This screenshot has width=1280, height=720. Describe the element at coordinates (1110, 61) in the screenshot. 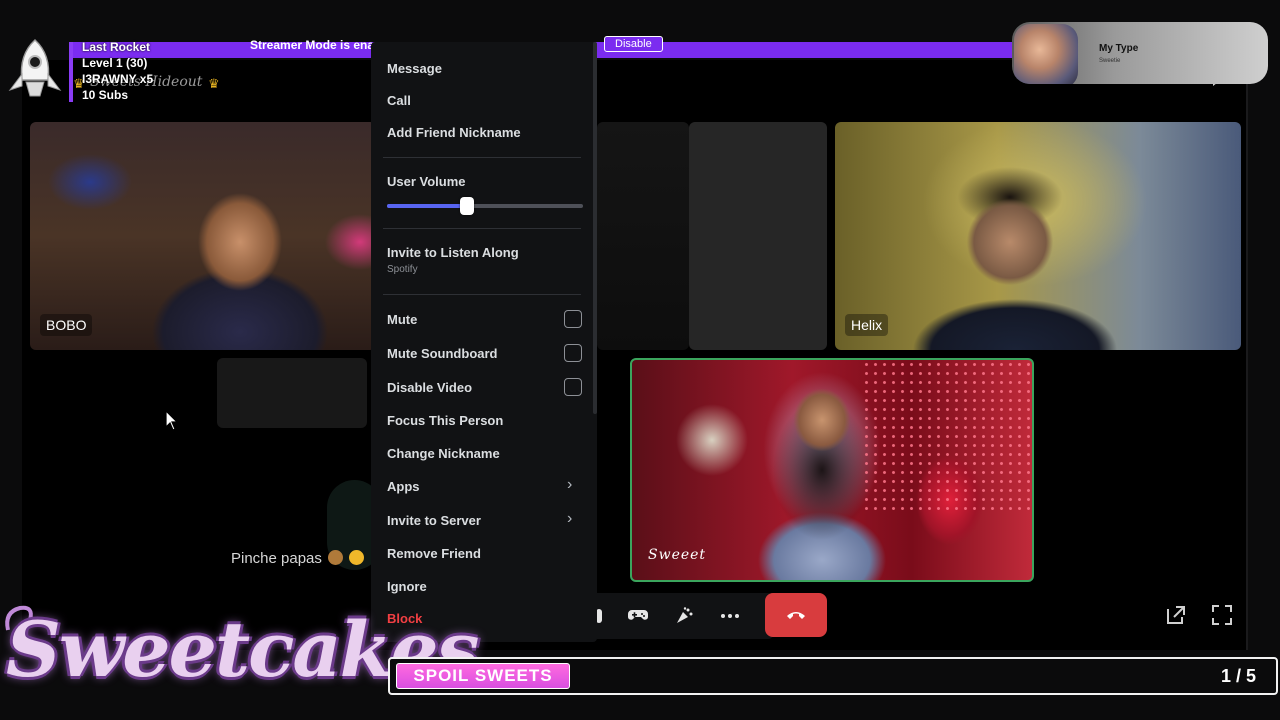

I see `track-artist: Sweetie` at that location.